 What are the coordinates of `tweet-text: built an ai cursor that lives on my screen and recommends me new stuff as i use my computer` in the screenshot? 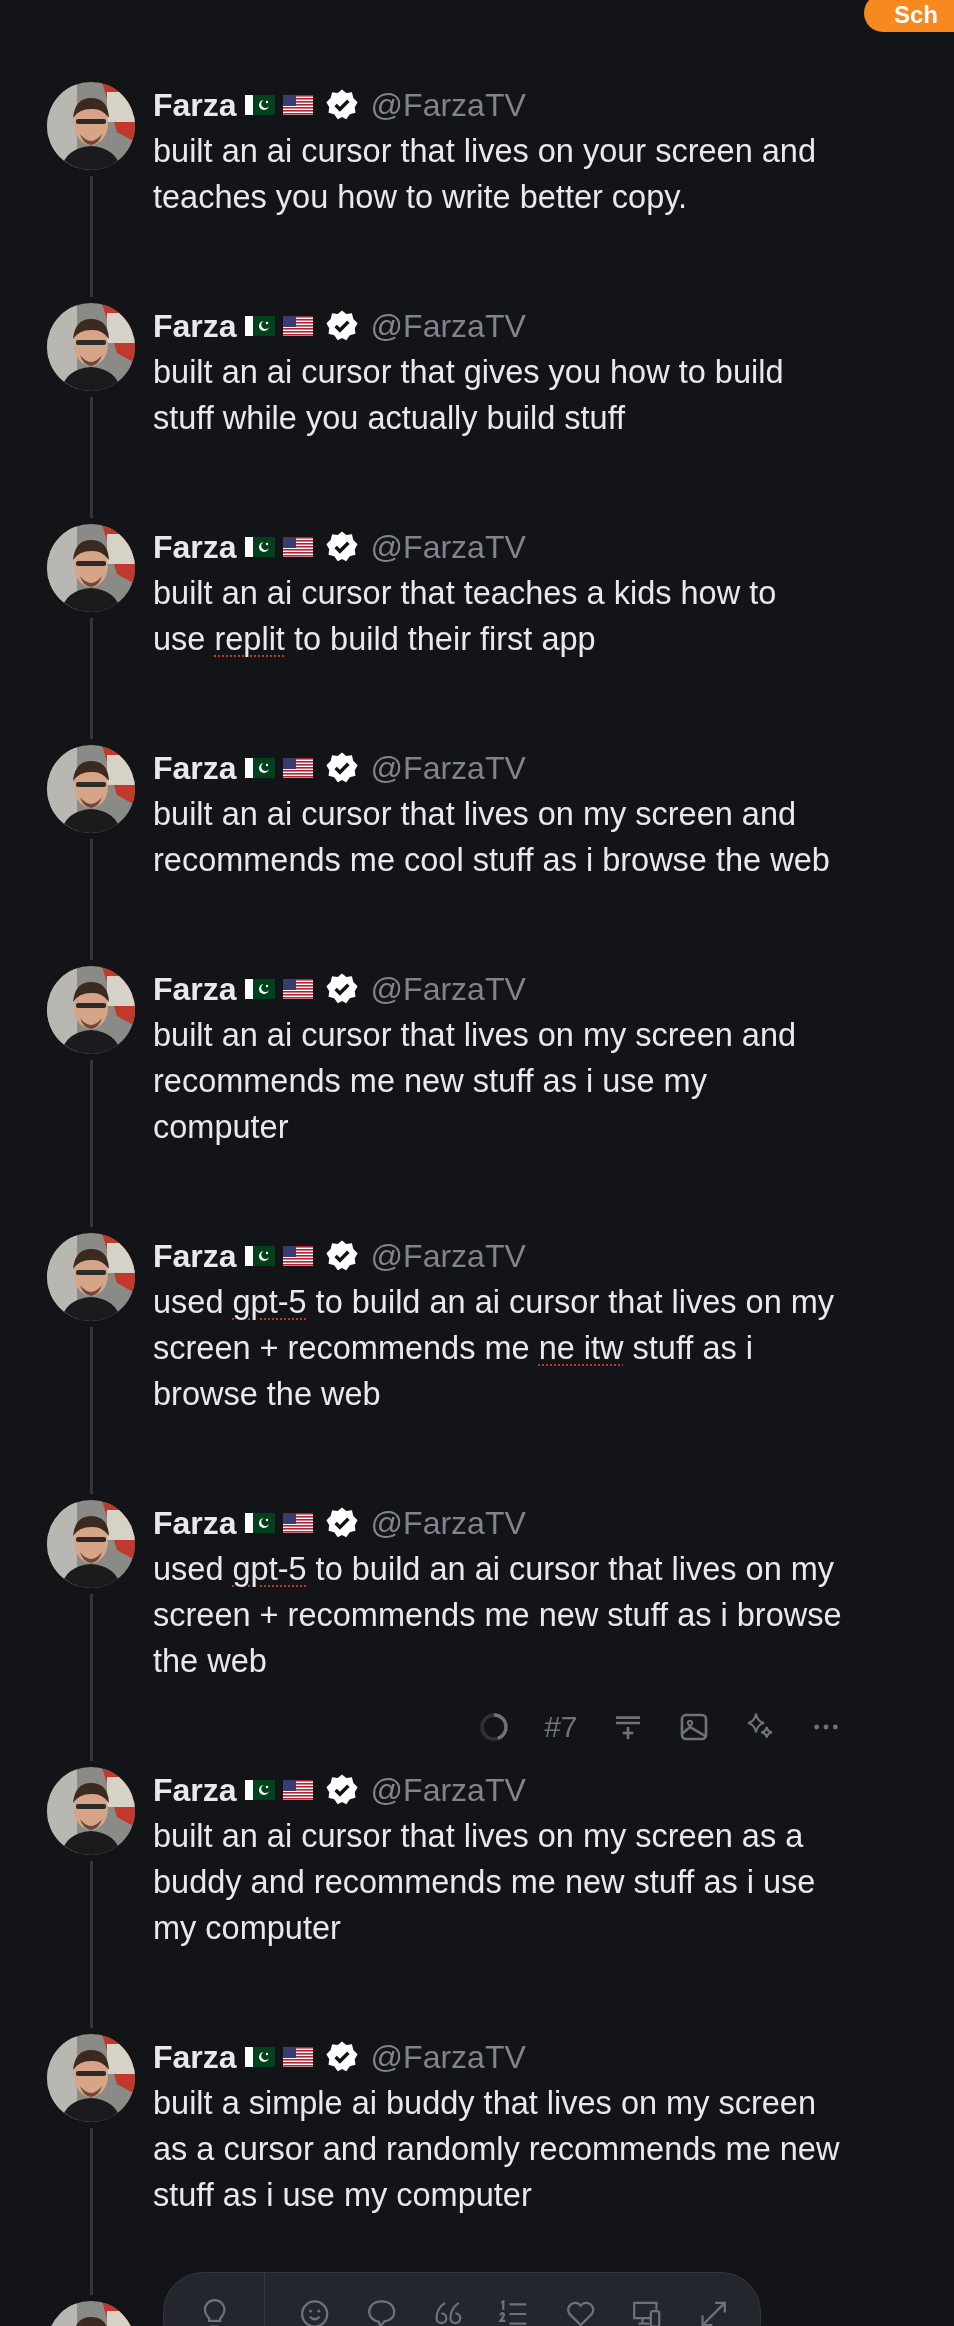 It's located at (475, 1081).